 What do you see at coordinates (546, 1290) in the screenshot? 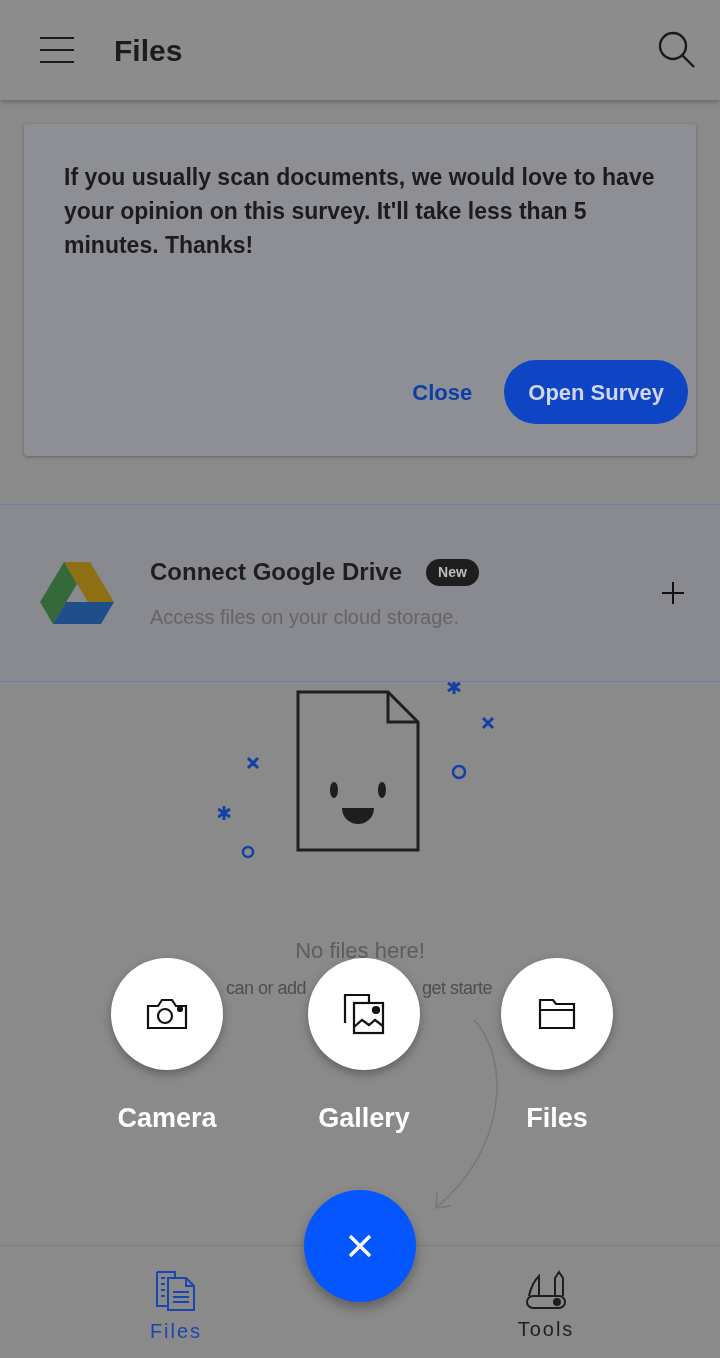
I see `tools-icon` at bounding box center [546, 1290].